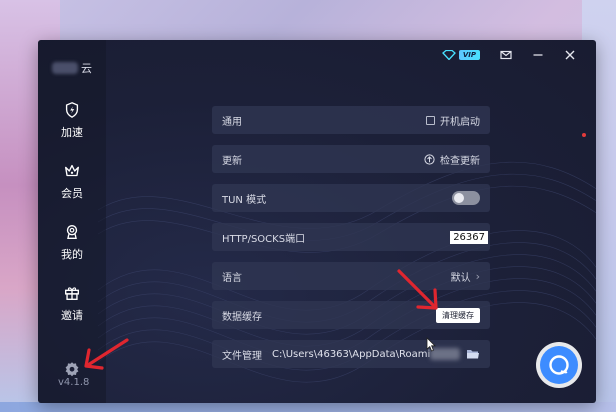 The image size is (616, 412). I want to click on port-input: 26367, so click(469, 237).